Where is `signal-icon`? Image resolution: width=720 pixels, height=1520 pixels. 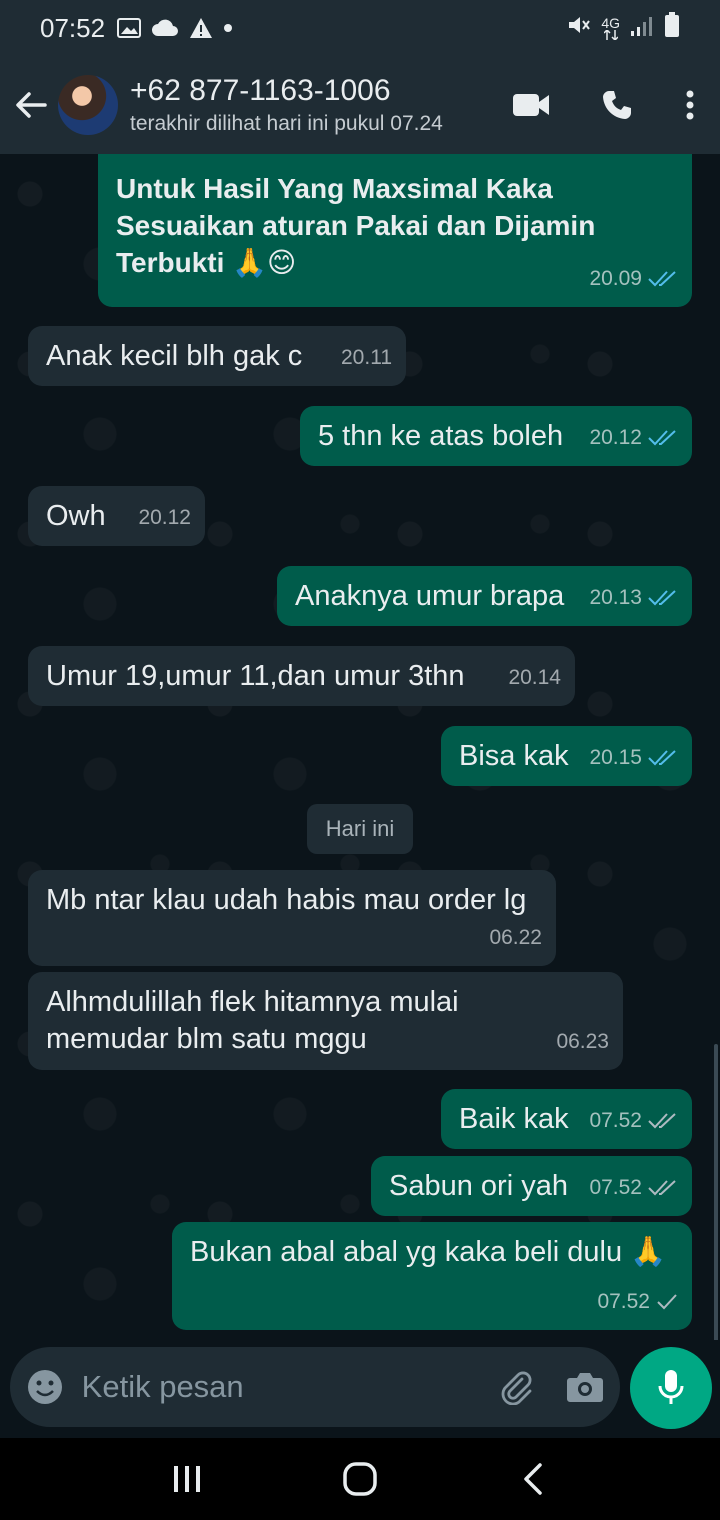
signal-icon is located at coordinates (642, 28).